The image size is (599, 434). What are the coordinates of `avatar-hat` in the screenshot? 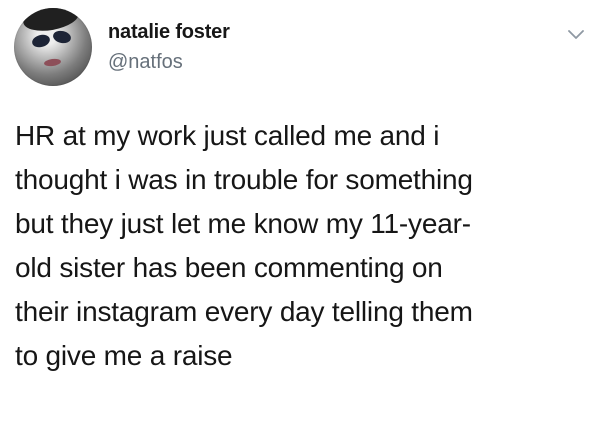 It's located at (51, 21).